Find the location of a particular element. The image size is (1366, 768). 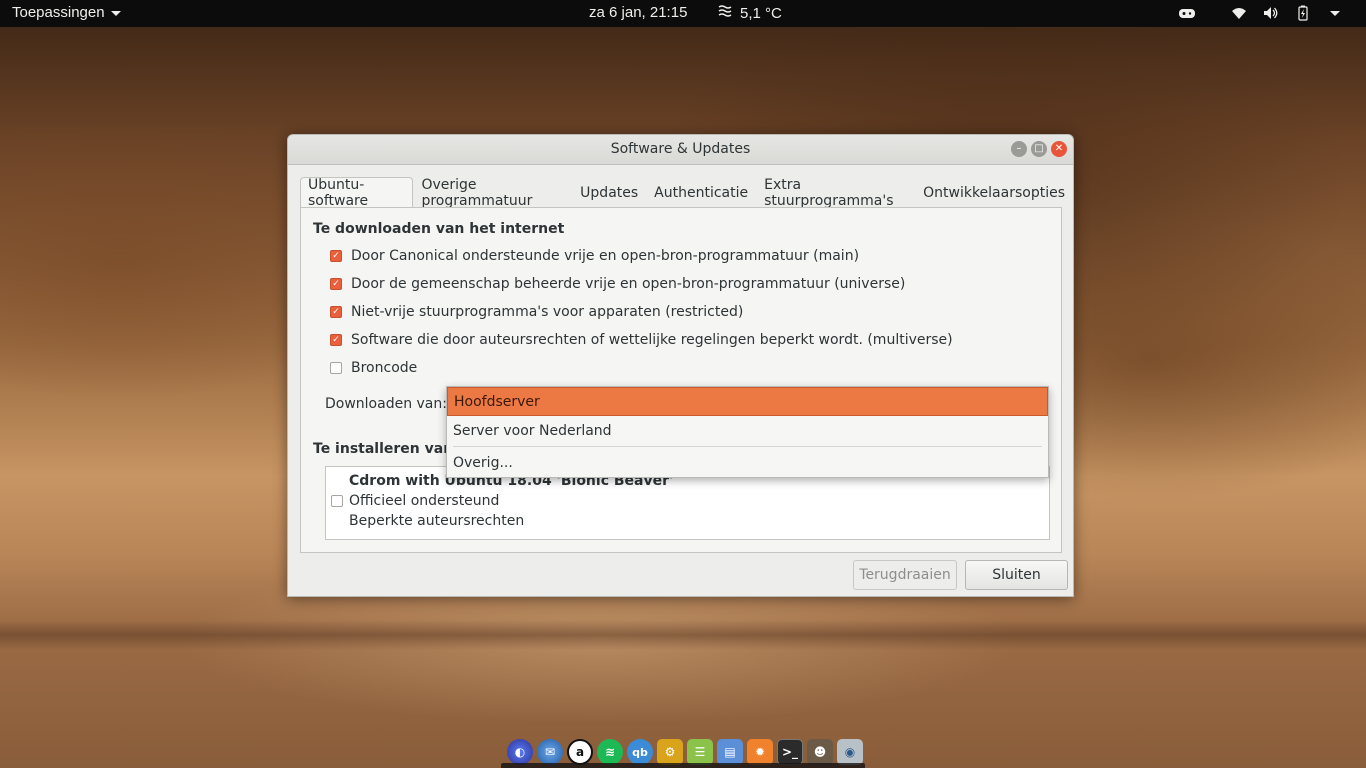

top-panel: Toepassingen za 6 jan, 21:15 5,1 °C is located at coordinates (683, 13).